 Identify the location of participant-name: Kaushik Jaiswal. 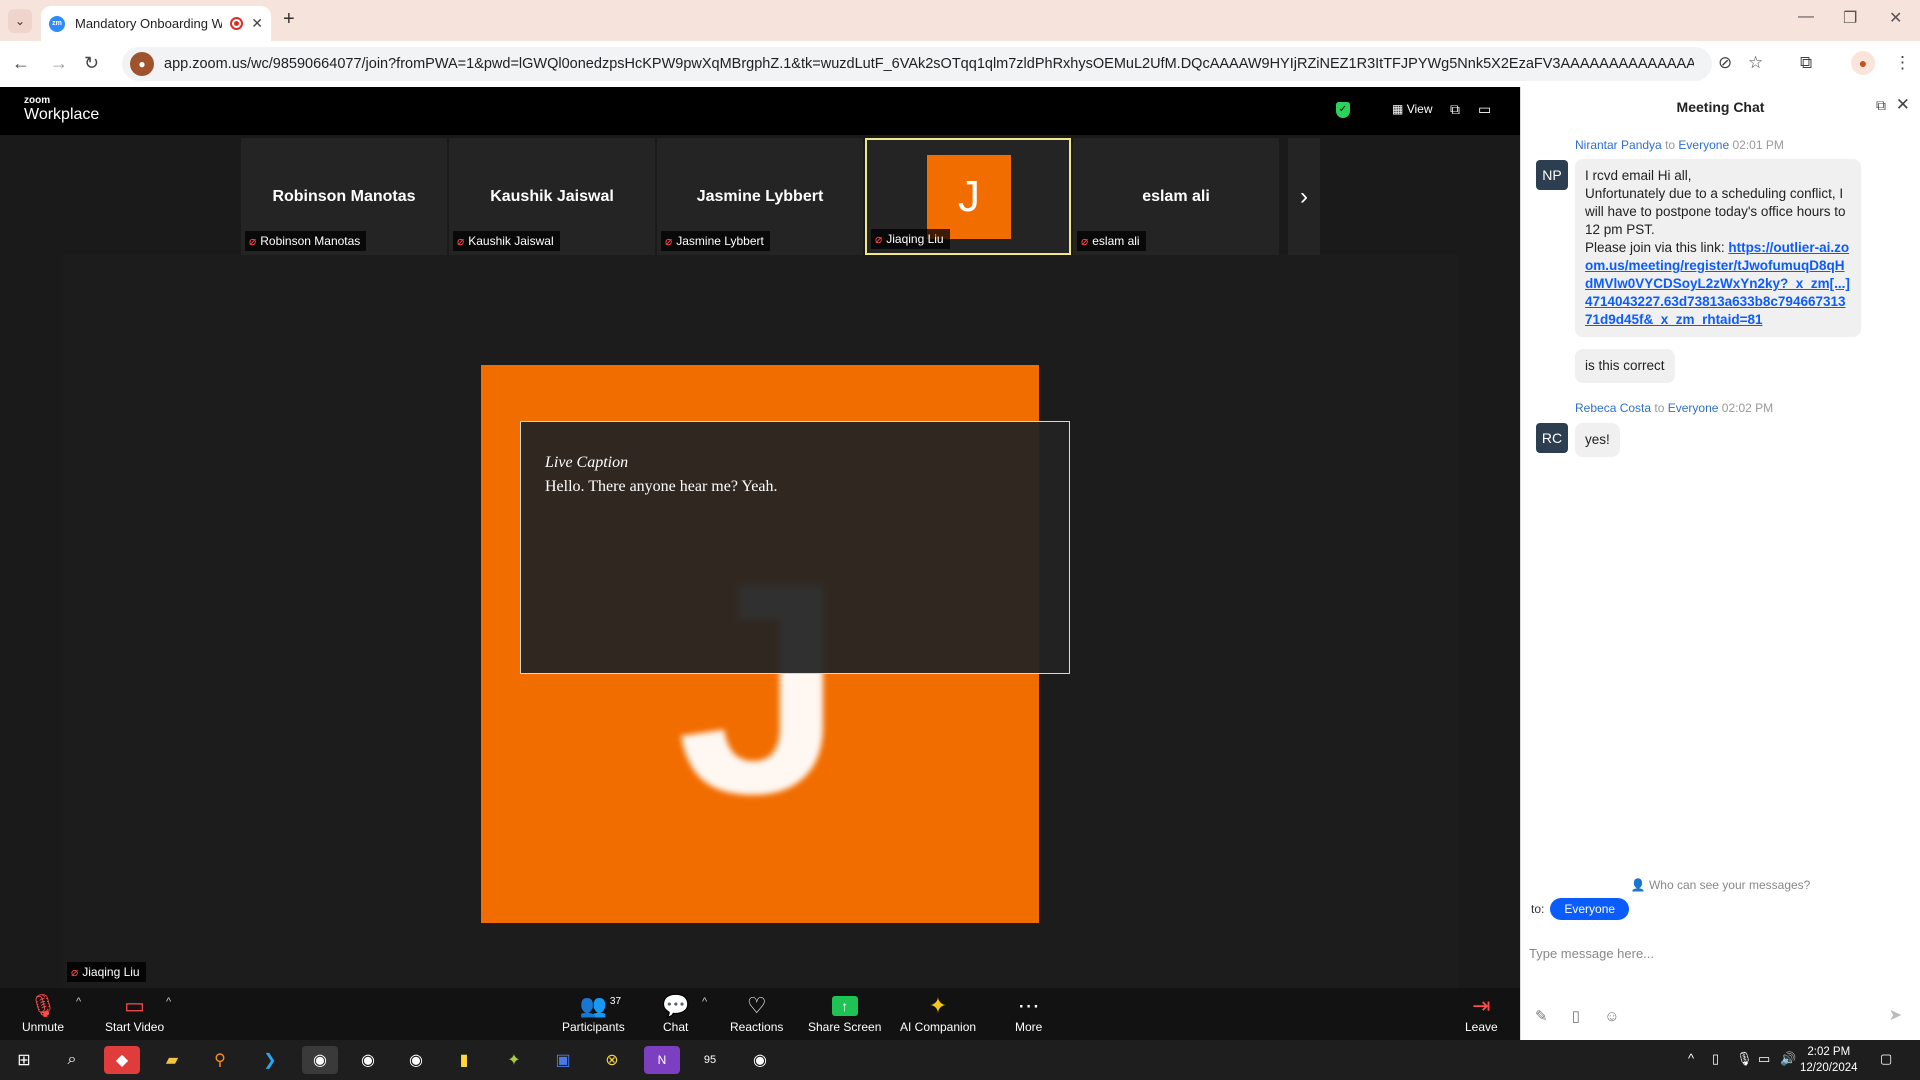
(552, 196).